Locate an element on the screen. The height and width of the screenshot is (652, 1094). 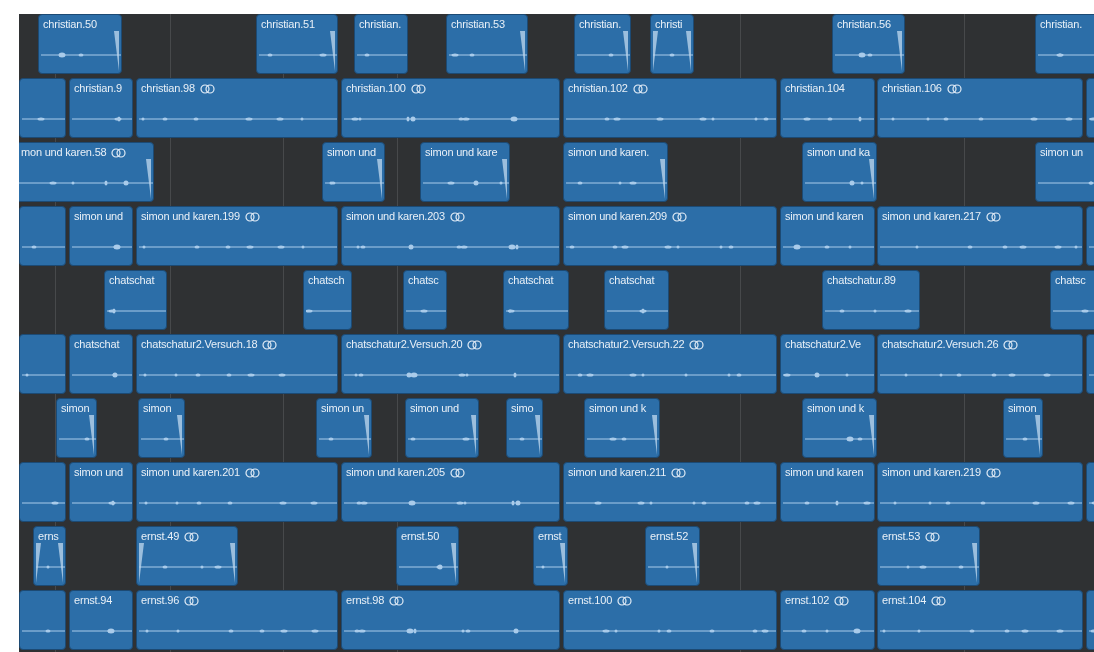
audio-region: simon und karen.199 is located at coordinates (237, 236).